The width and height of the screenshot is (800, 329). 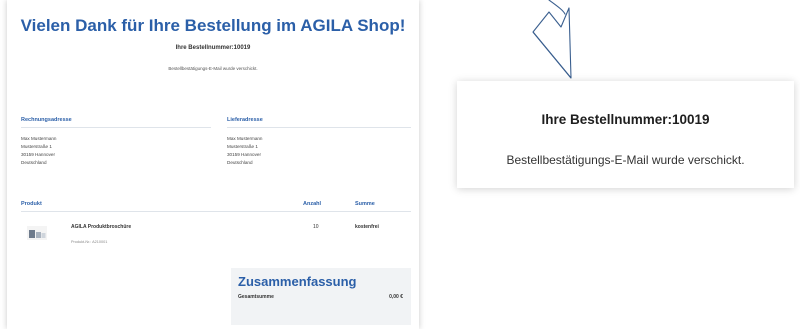 I want to click on shipping-line: 30159 Hannover, so click(x=244, y=154).